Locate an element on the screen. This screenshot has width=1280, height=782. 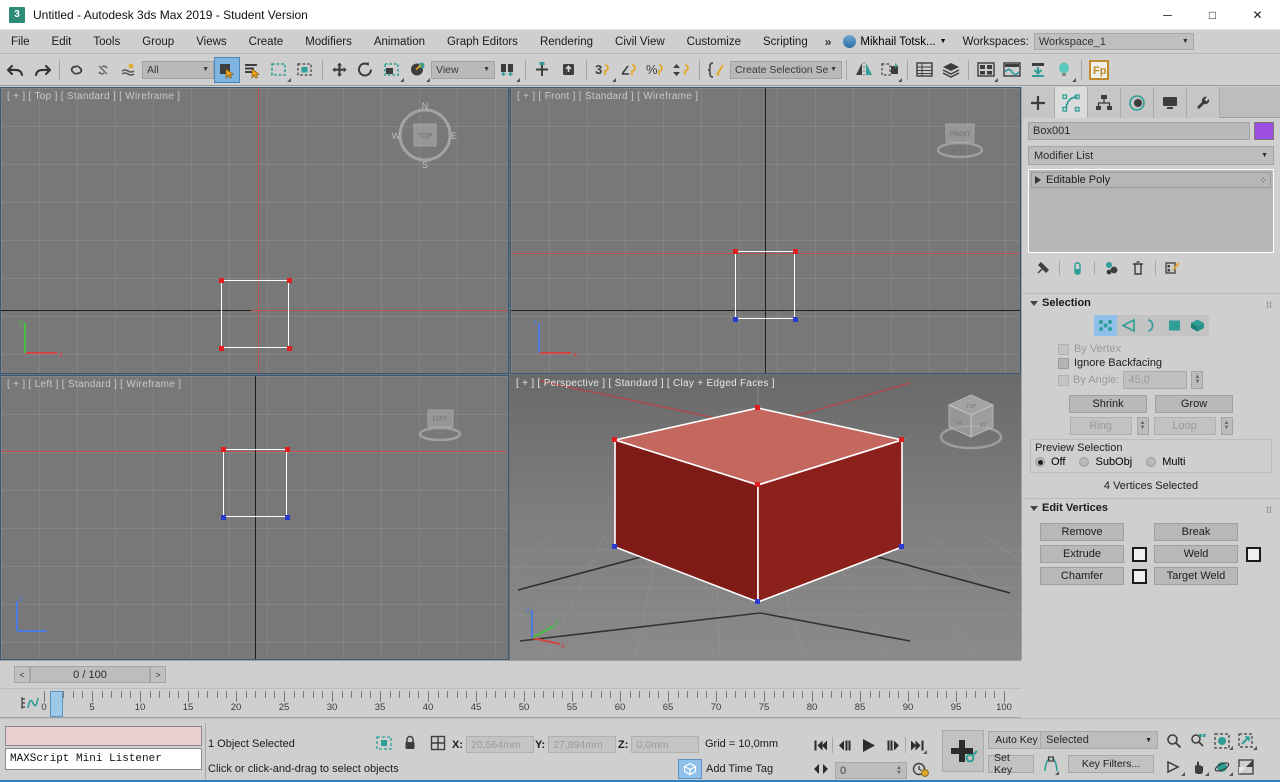
angle-snap-toggle-button is located at coordinates (630, 70).